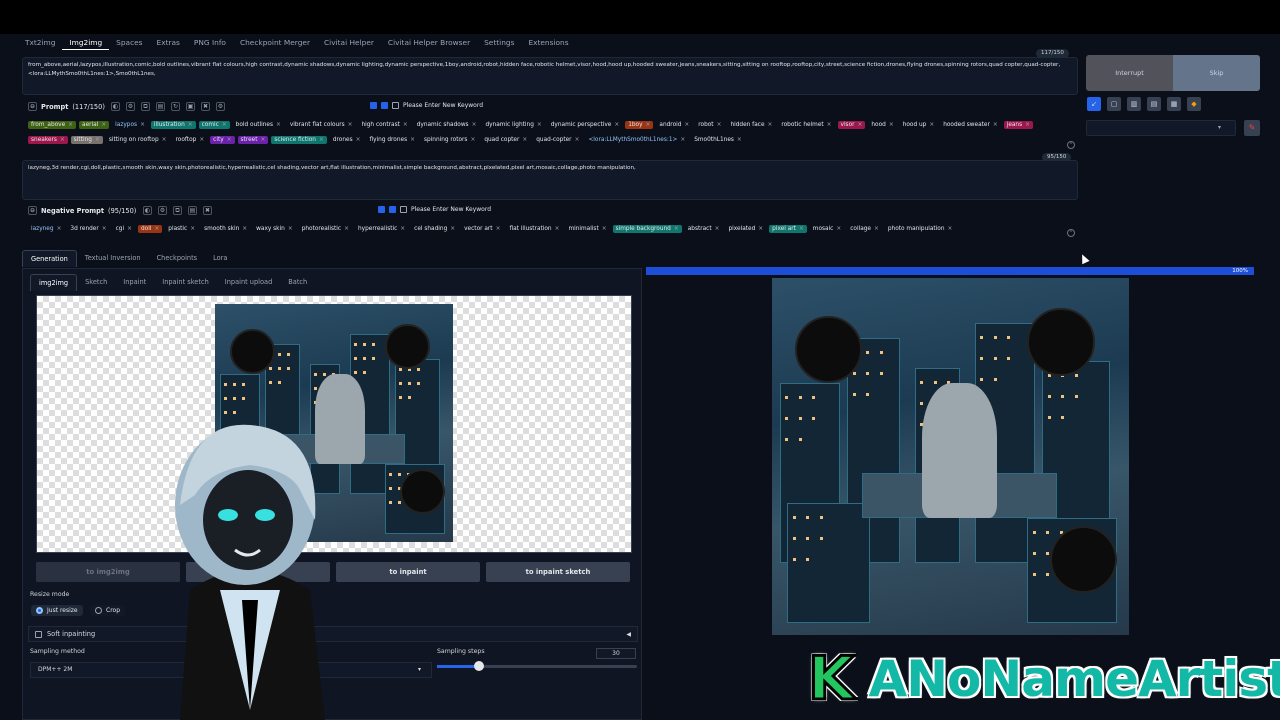 The width and height of the screenshot is (1280, 720). What do you see at coordinates (384, 125) in the screenshot?
I see `keyword-tag: high contrast ×` at bounding box center [384, 125].